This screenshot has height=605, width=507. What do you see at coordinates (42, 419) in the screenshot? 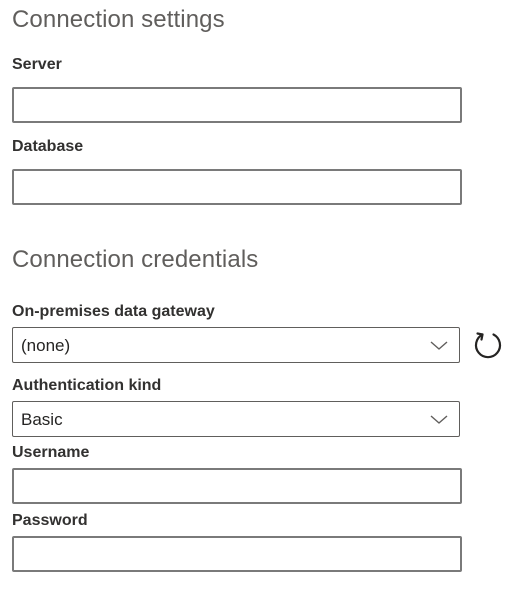
I see `auth-kind-selected-value: Basic` at bounding box center [42, 419].